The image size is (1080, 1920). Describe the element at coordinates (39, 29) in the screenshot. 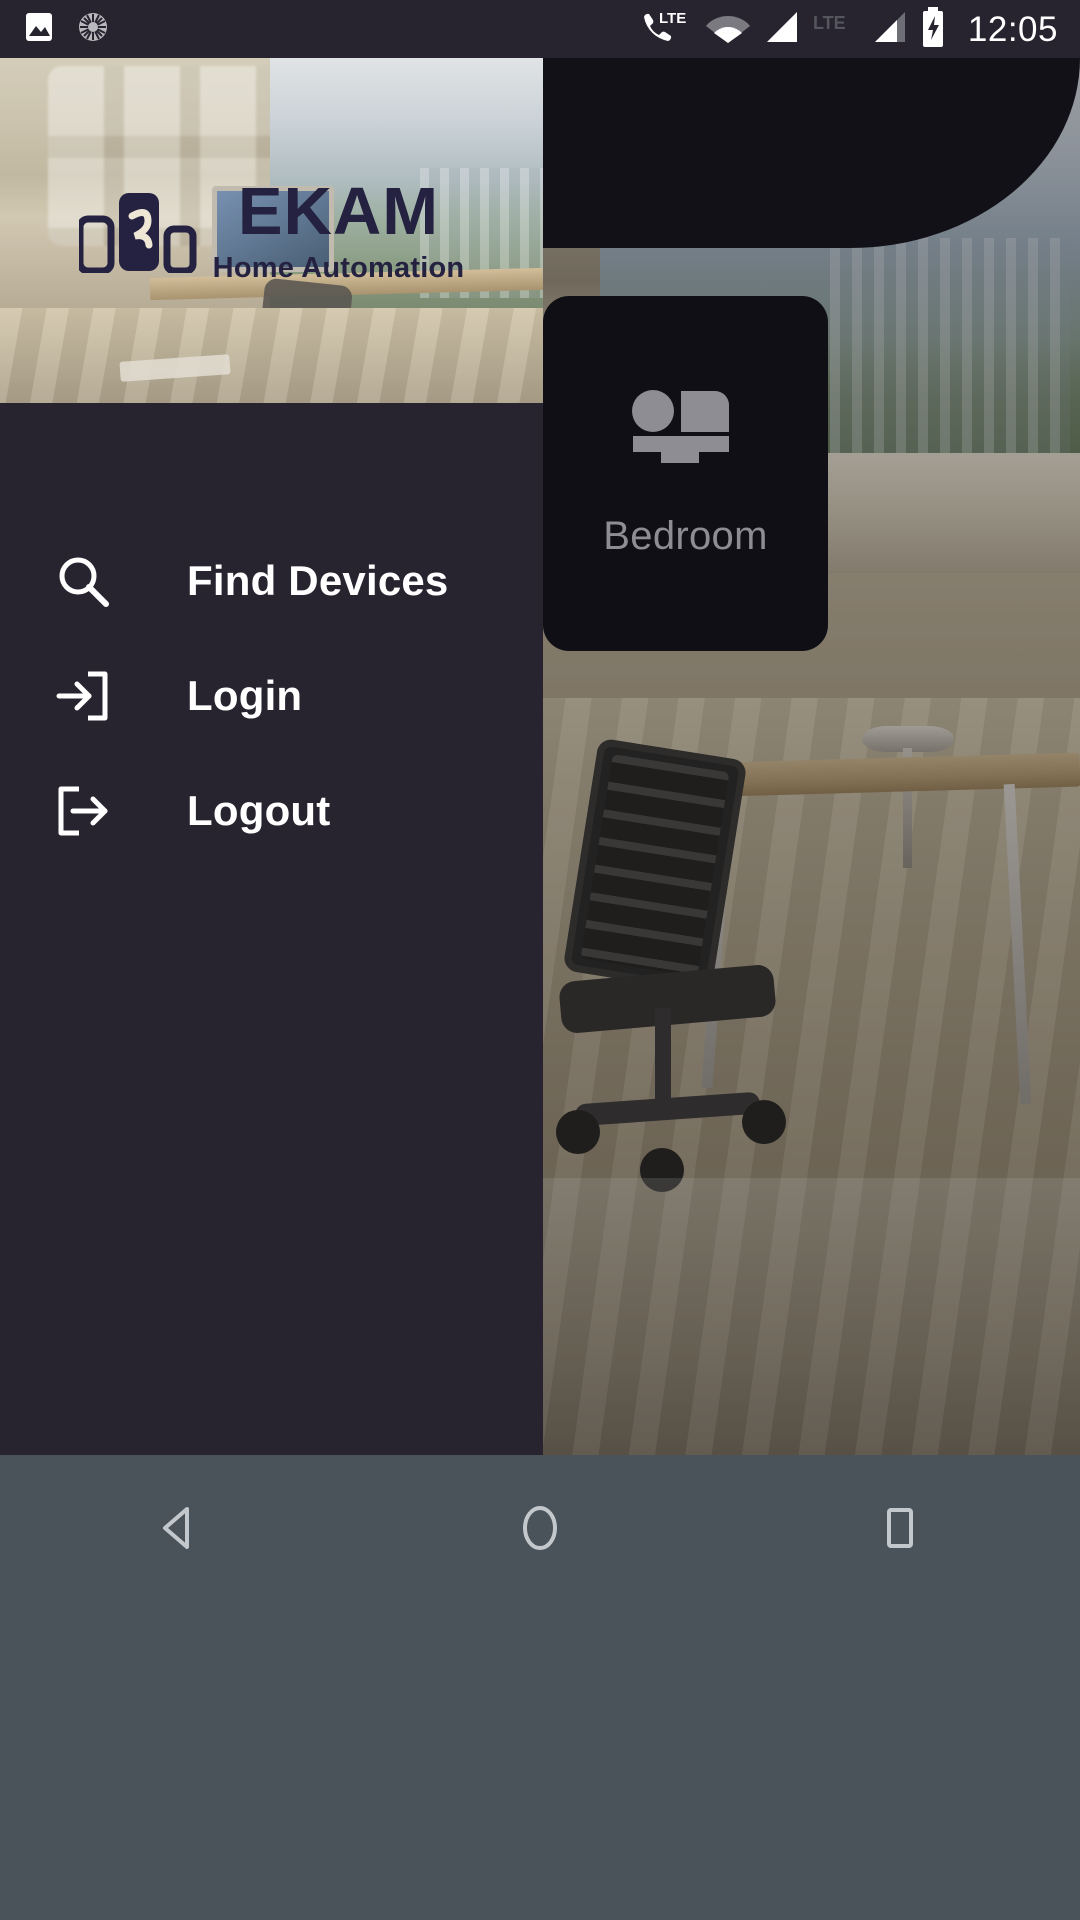

I see `image-icon` at that location.